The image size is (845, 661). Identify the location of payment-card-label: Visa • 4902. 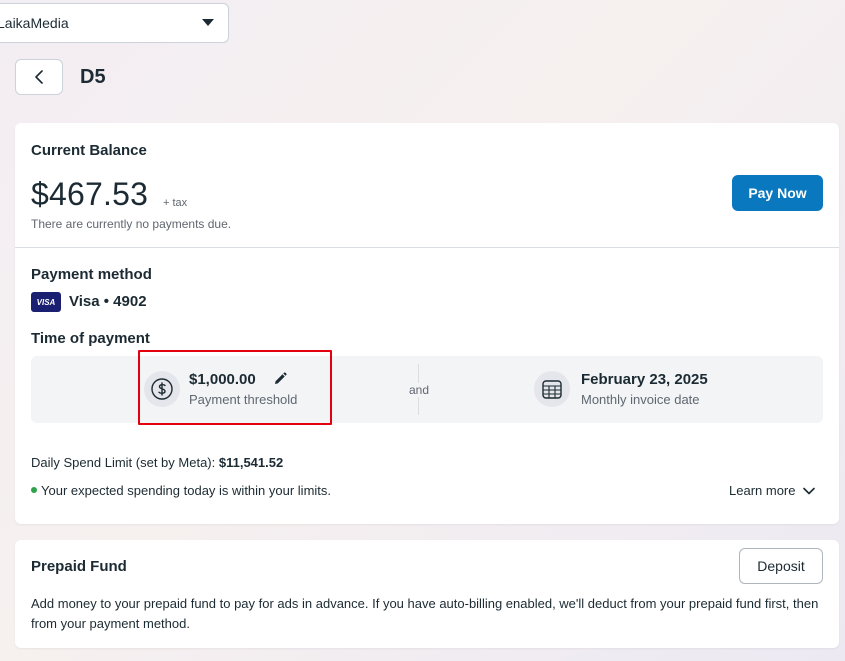
(108, 301).